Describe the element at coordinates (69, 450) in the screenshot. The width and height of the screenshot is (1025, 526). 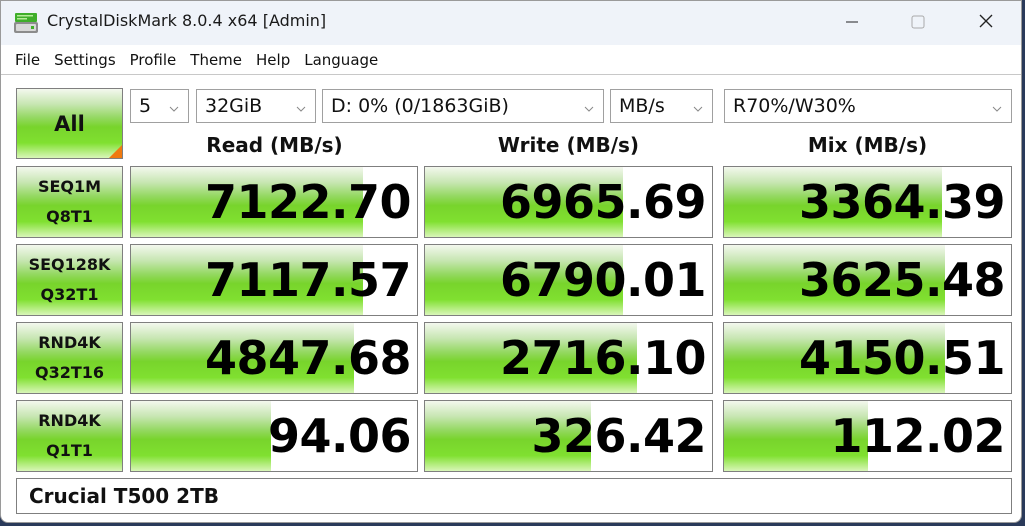
I see `test-params: Q1T1` at that location.